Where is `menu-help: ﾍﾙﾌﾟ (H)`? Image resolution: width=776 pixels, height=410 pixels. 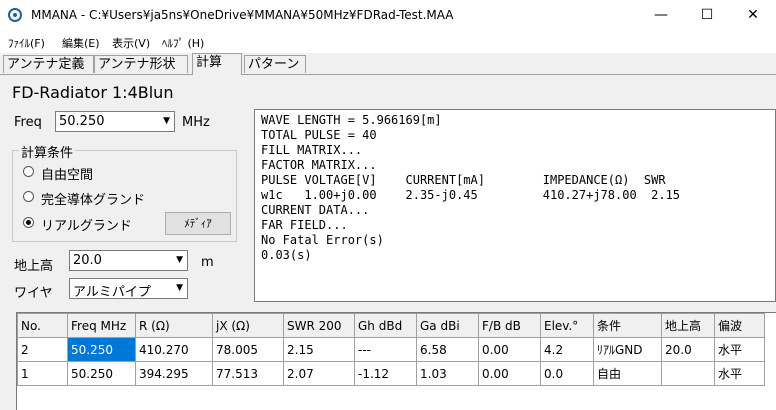
menu-help: ﾍﾙﾌﾟ (H) is located at coordinates (183, 43).